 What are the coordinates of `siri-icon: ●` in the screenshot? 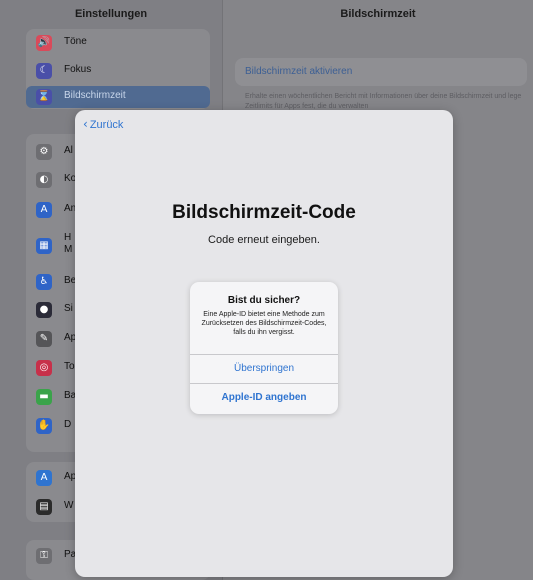 It's located at (44, 310).